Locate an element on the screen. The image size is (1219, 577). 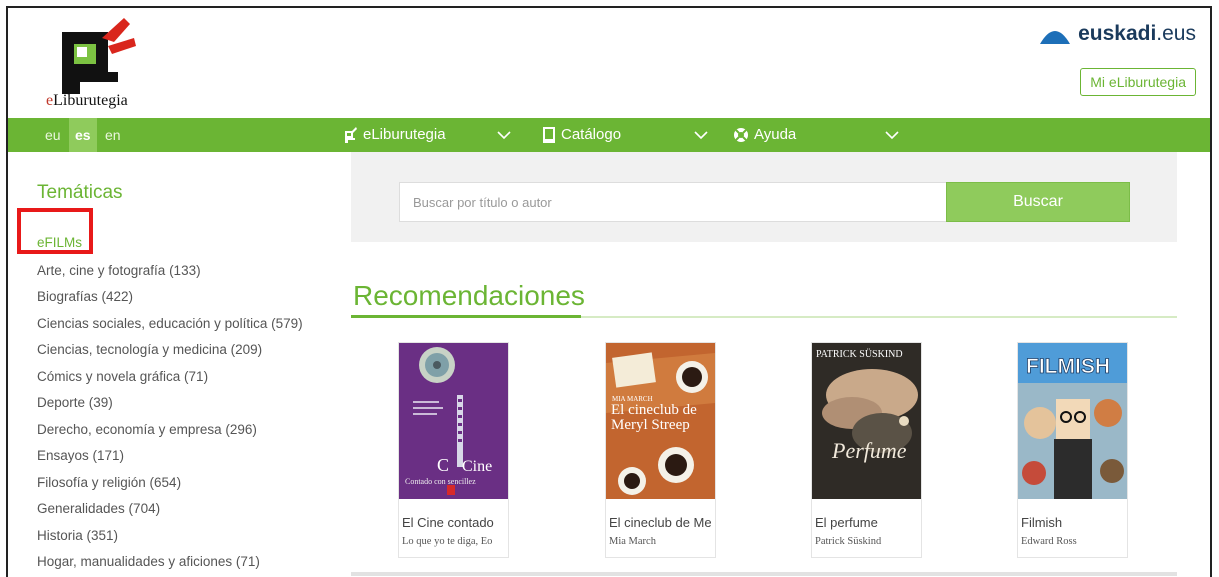
sidebar-title: Temáticas is located at coordinates (80, 192).